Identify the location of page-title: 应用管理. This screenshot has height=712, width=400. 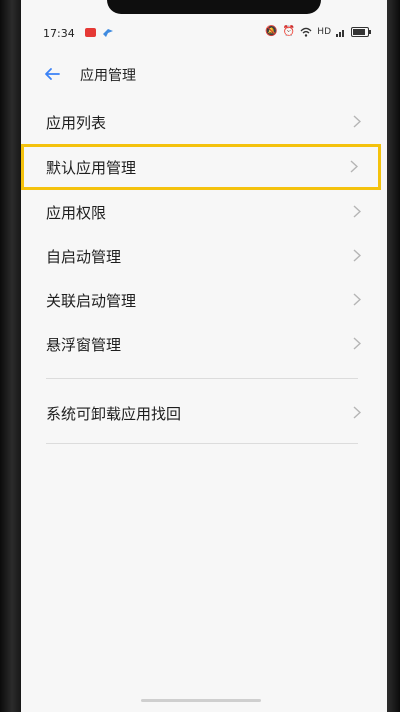
(108, 76).